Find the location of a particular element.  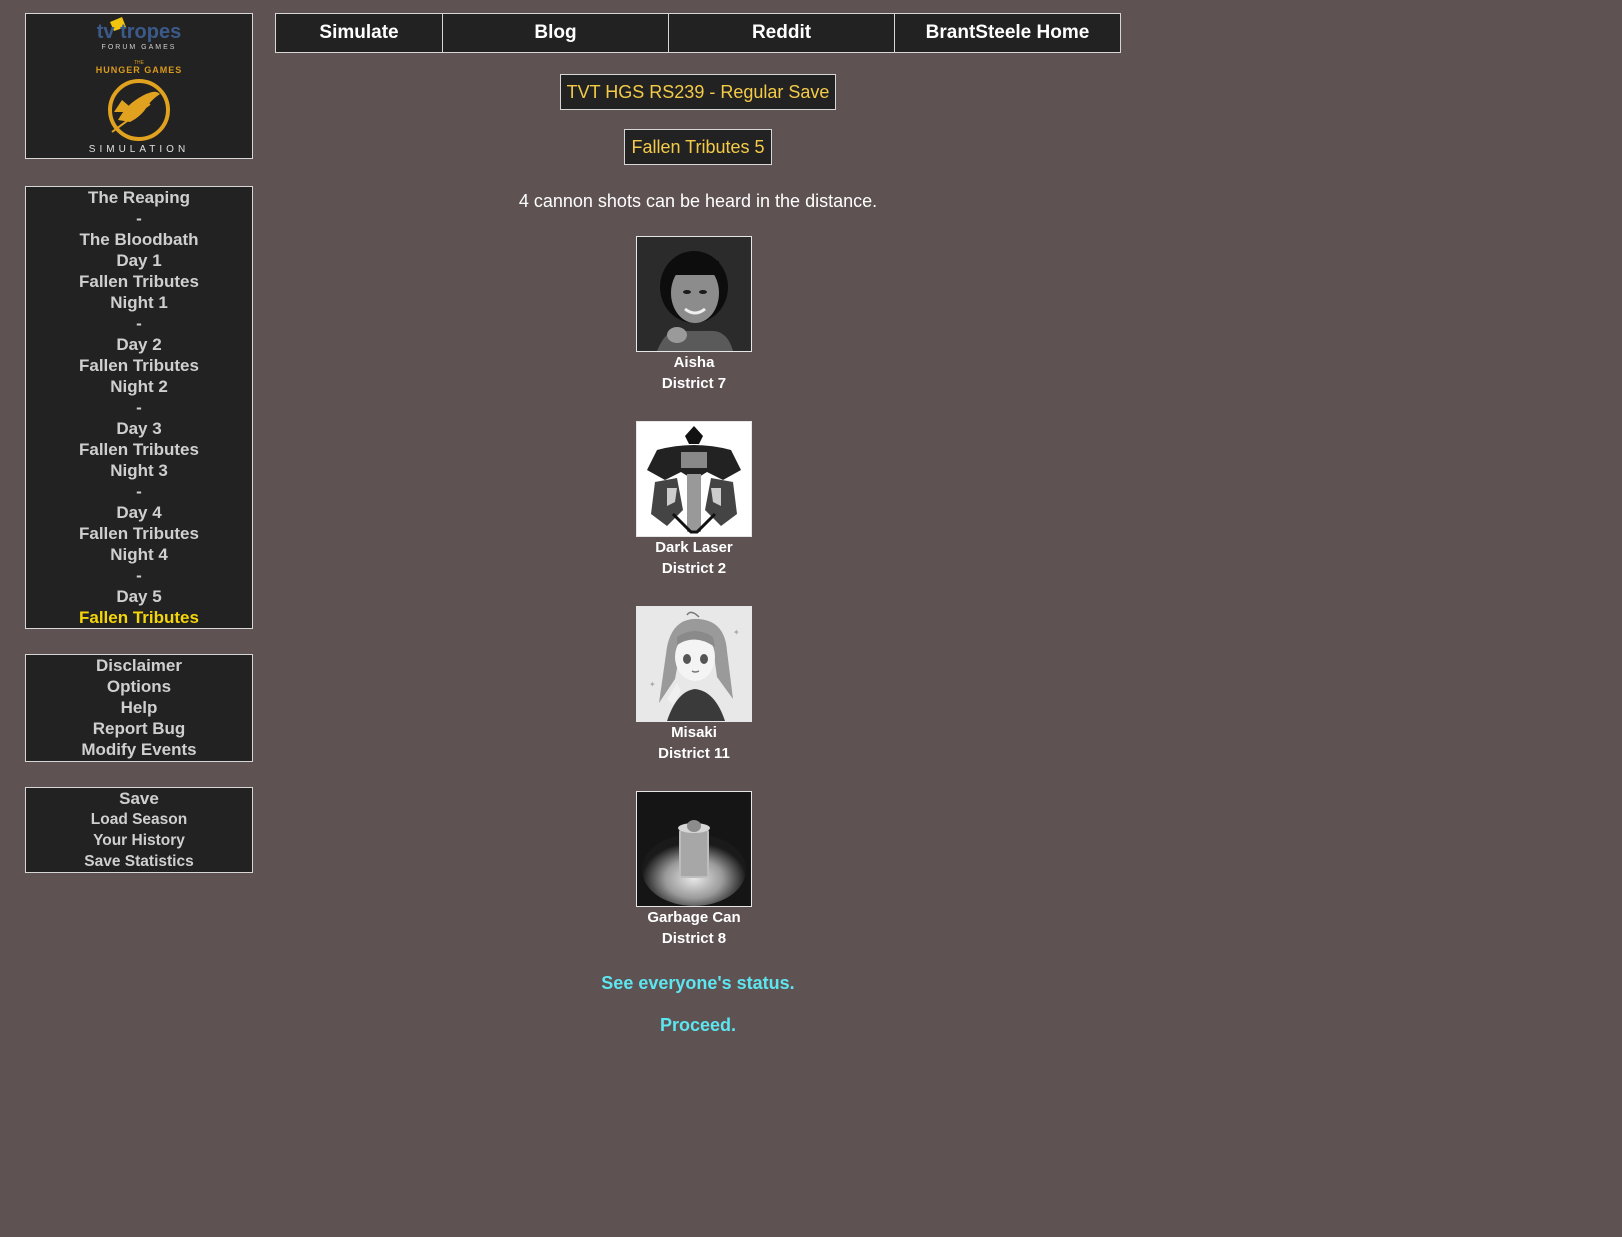

tribute-card: Garbage Can District 8 is located at coordinates (694, 870).